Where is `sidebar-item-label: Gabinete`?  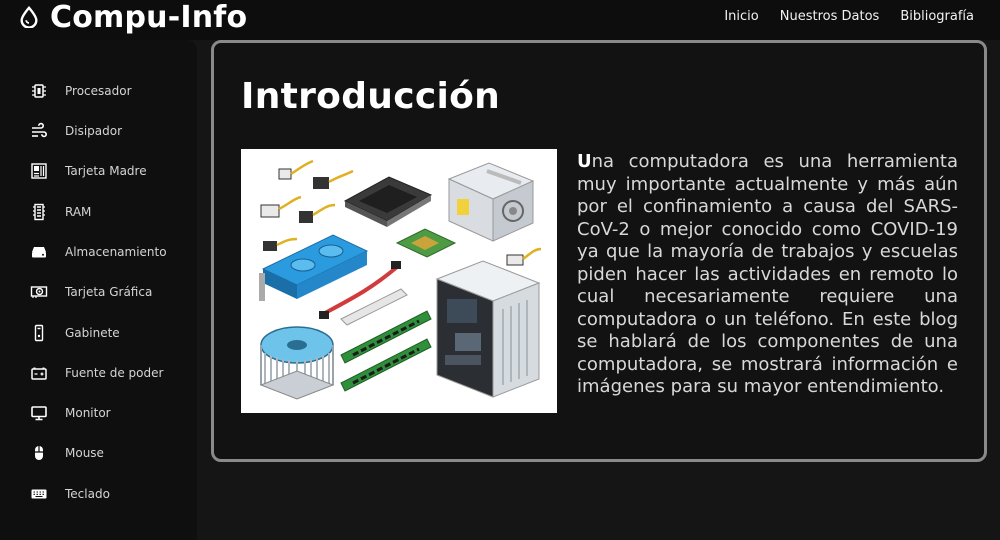
sidebar-item-label: Gabinete is located at coordinates (92, 333).